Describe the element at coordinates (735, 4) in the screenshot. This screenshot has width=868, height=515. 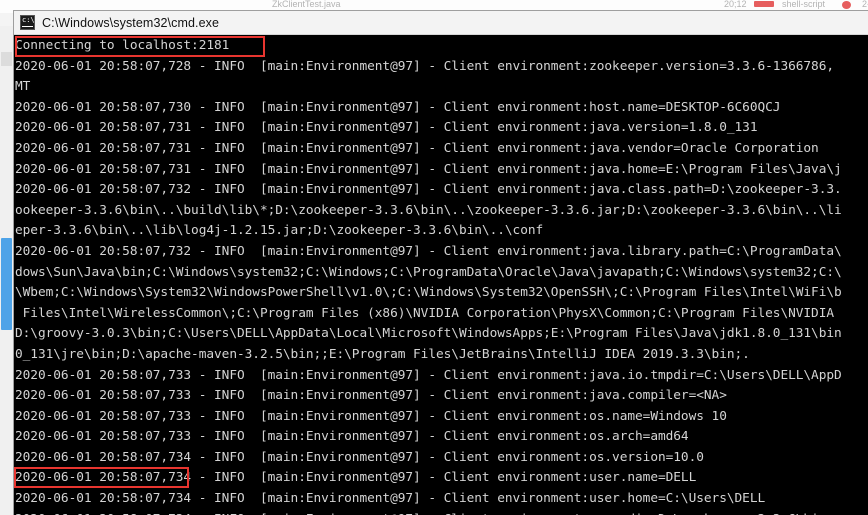
I see `background-col-label-1: 20;12` at that location.